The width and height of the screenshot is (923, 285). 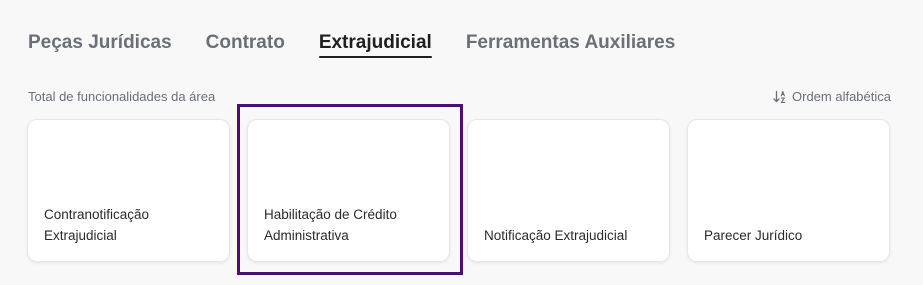 I want to click on sort-alphabetical-icon, so click(x=779, y=96).